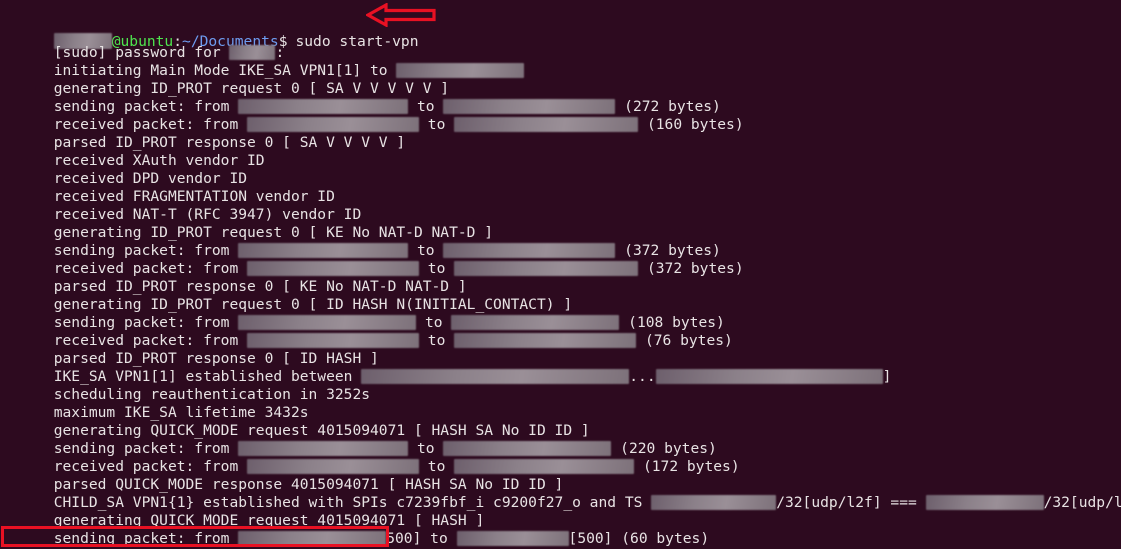 Image resolution: width=1121 pixels, height=549 pixels. I want to click on log-line-fragmentation-vendor: received FRAGMENTATION vendor ID, so click(560, 187).